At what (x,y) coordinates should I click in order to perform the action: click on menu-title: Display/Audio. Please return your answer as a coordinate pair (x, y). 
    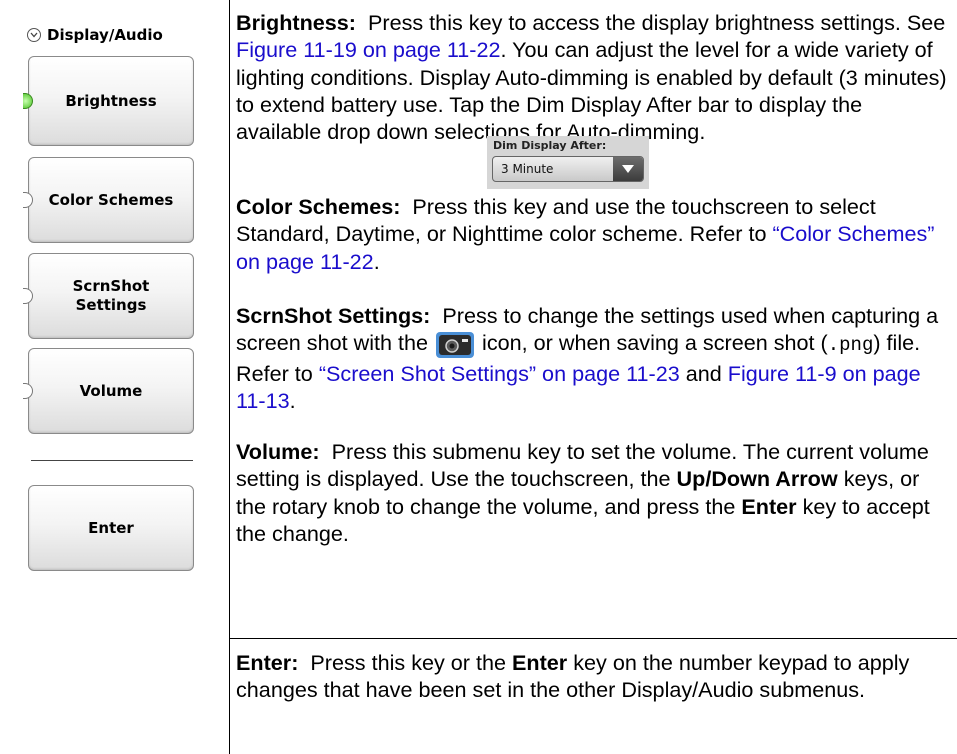
    Looking at the image, I should click on (95, 35).